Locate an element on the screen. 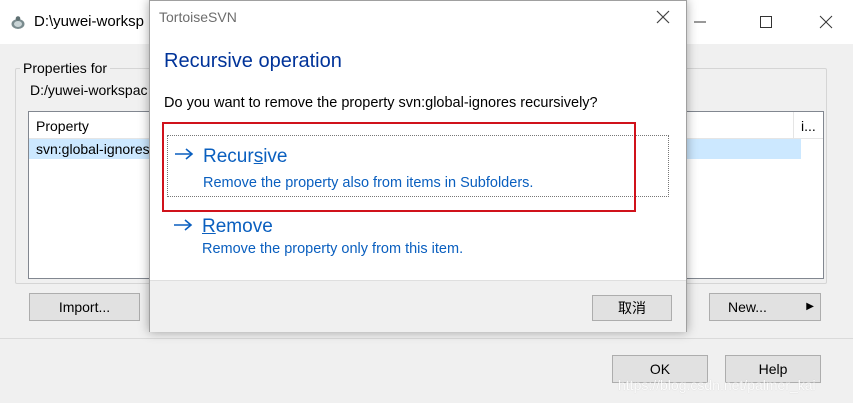 Image resolution: width=853 pixels, height=403 pixels. watermark: https://blog.csdn.net/palmer_kai is located at coordinates (717, 385).